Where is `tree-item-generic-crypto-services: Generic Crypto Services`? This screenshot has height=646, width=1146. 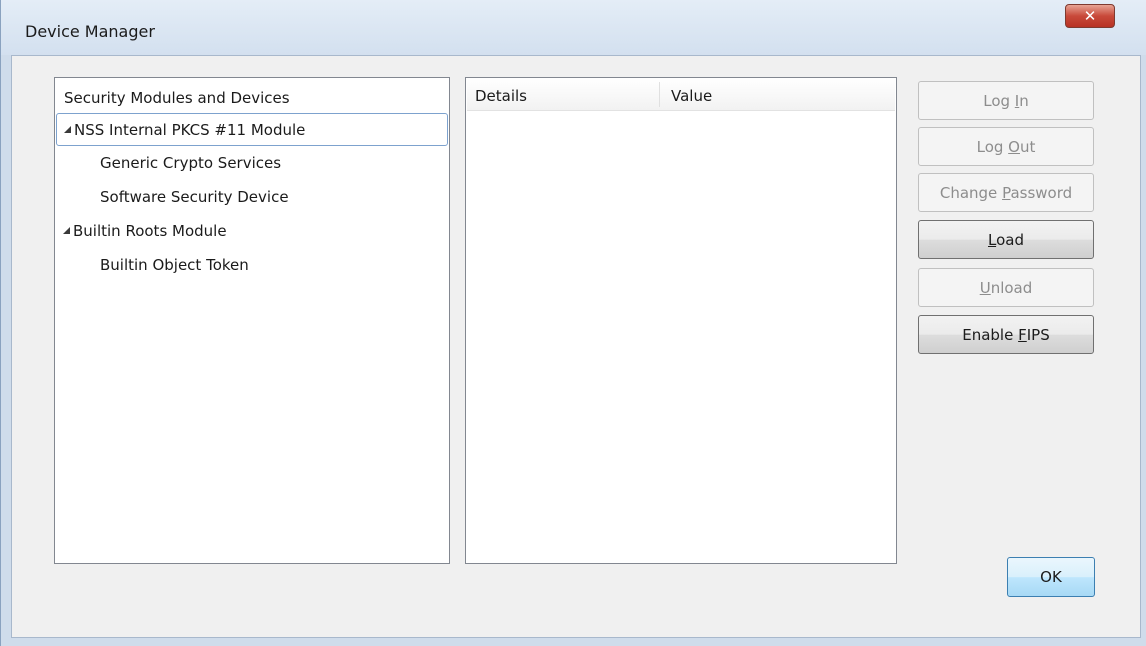
tree-item-generic-crypto-services: Generic Crypto Services is located at coordinates (252, 163).